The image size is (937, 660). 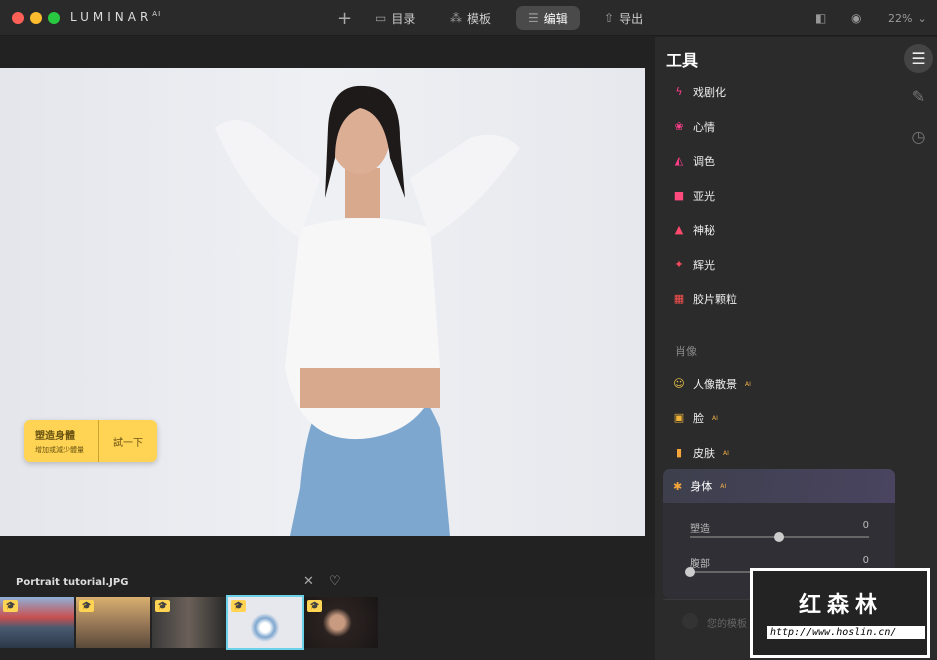 I want to click on section-portrait: 肖像, so click(x=686, y=351).